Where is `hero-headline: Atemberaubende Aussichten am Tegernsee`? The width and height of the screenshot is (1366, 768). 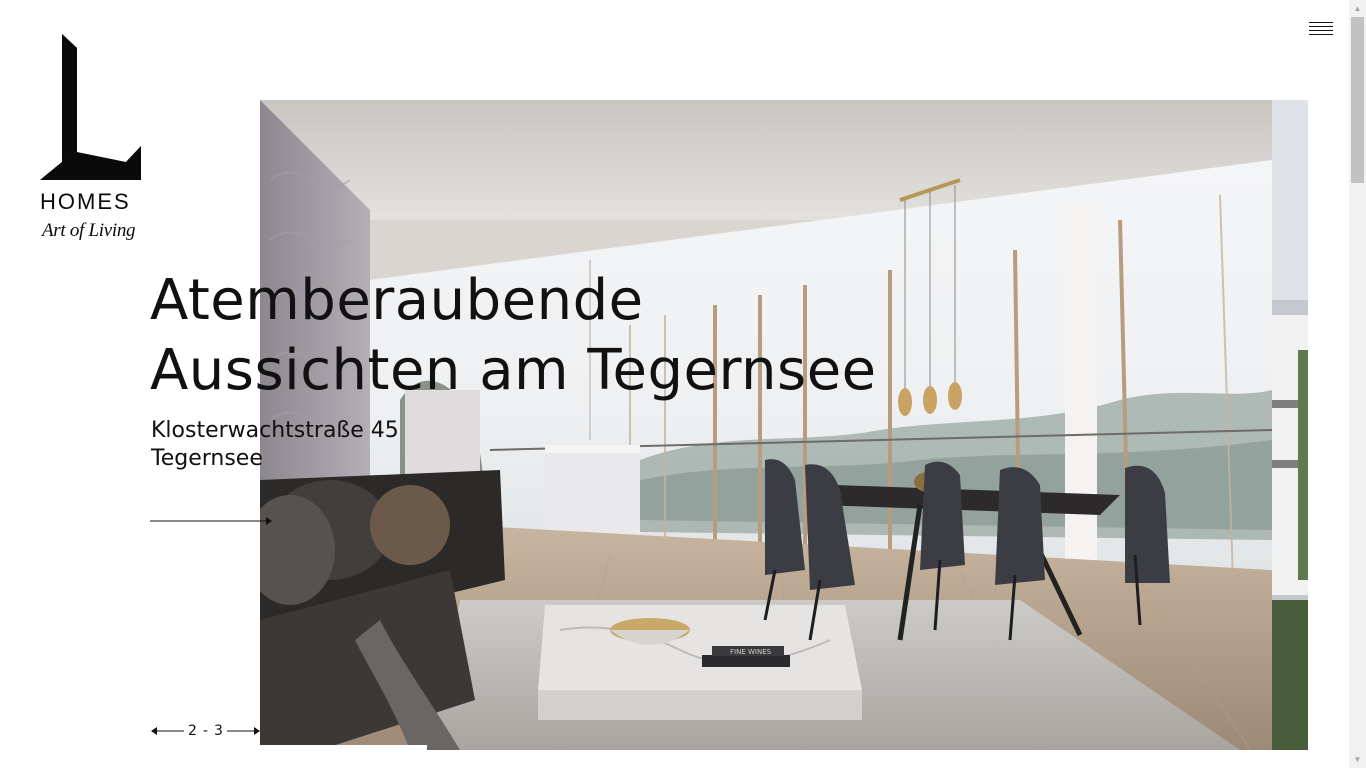 hero-headline: Atemberaubende Aussichten am Tegernsee is located at coordinates (530, 336).